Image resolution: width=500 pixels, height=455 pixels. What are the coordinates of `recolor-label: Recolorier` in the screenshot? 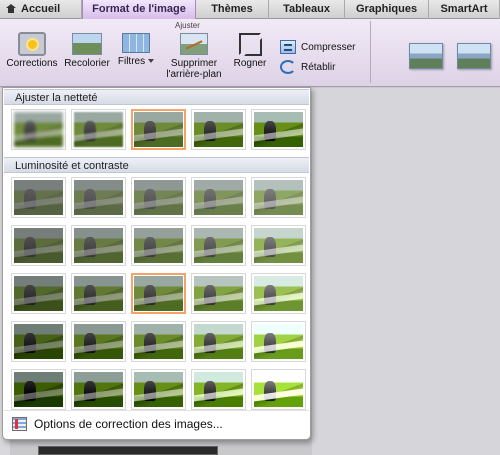 It's located at (87, 63).